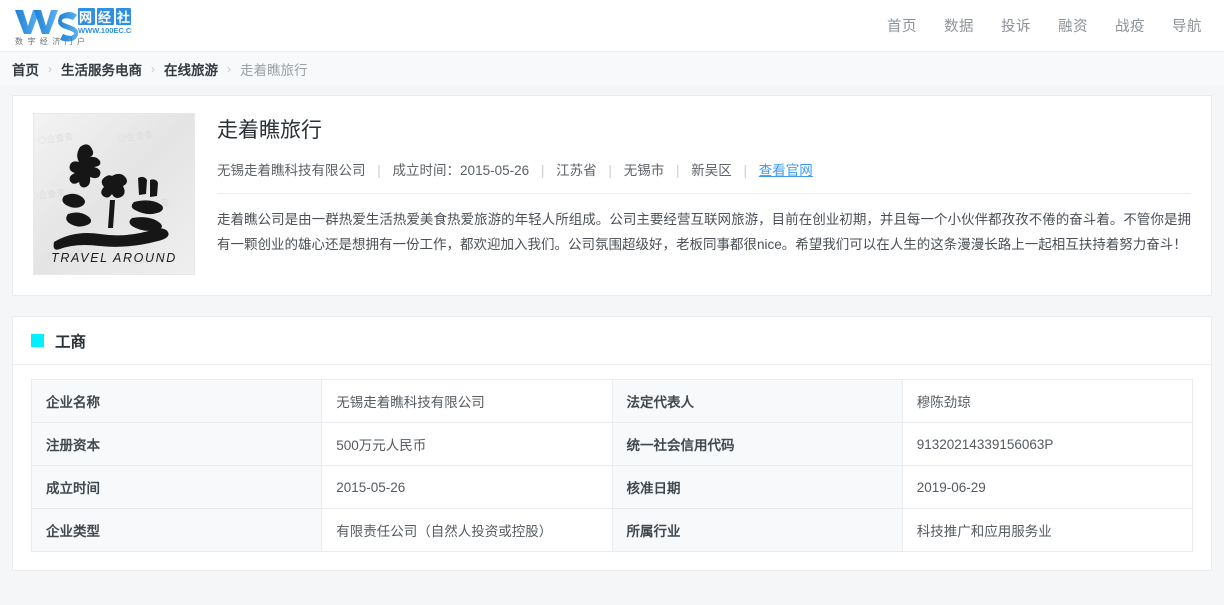  What do you see at coordinates (467, 487) in the screenshot?
I see `cell-value: 2015-05-26` at bounding box center [467, 487].